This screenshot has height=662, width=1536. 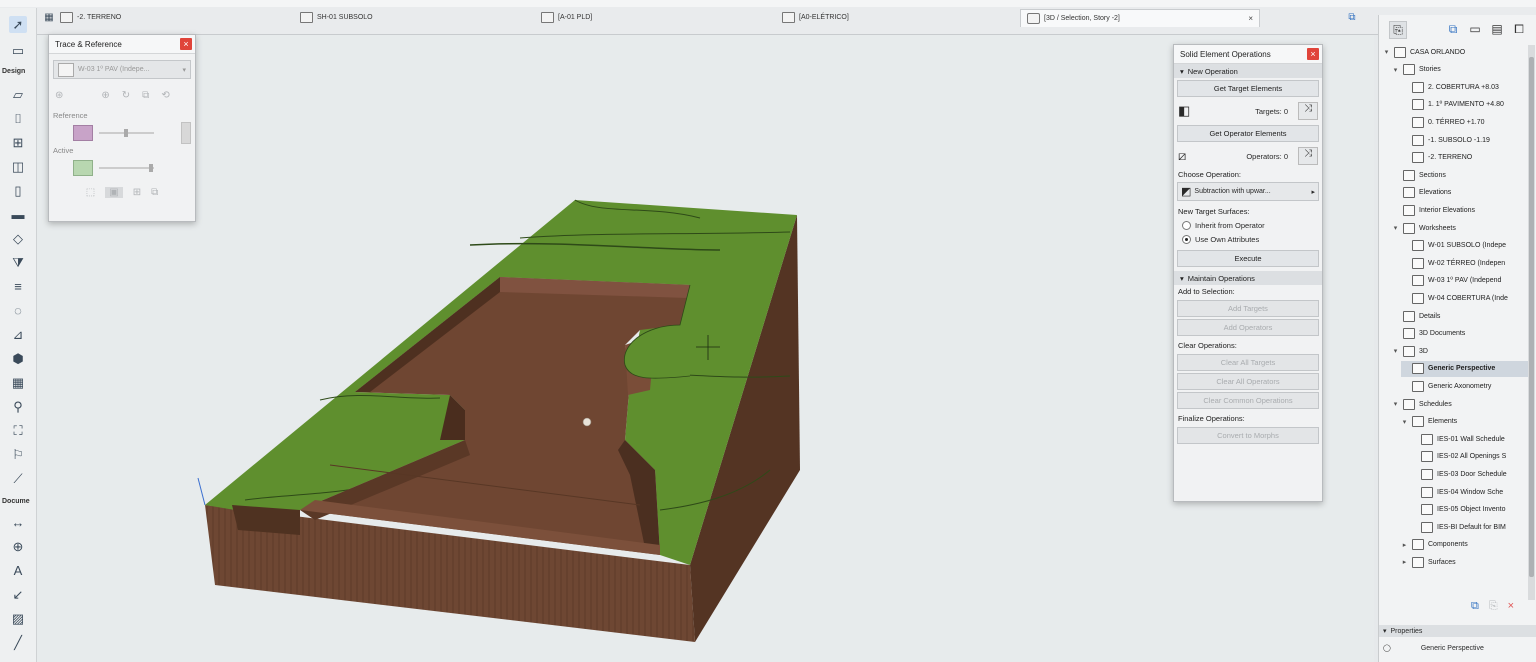 What do you see at coordinates (1464, 545) in the screenshot?
I see `navigator-item: ▸ Components` at bounding box center [1464, 545].